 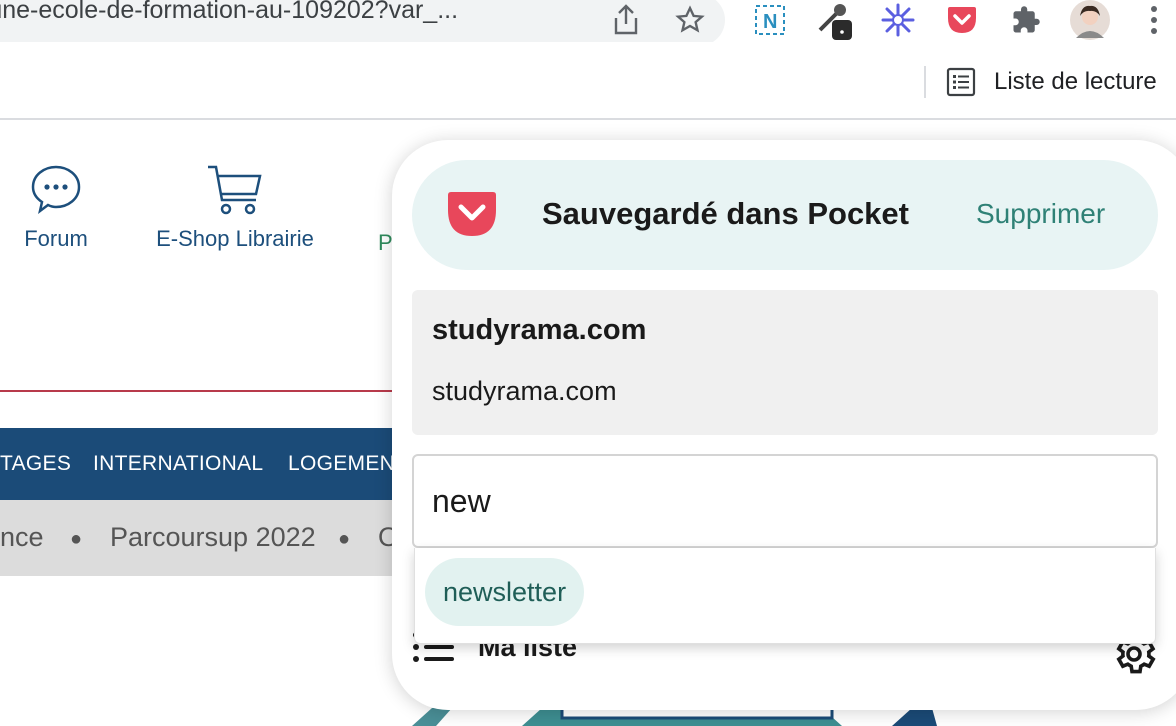 What do you see at coordinates (235, 190) in the screenshot?
I see `cart-icon` at bounding box center [235, 190].